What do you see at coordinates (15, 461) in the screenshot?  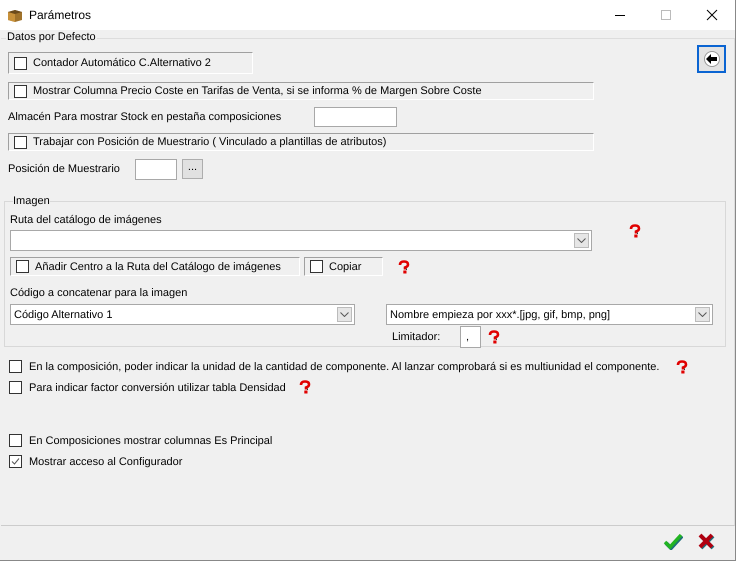 I see `checkmark-icon` at bounding box center [15, 461].